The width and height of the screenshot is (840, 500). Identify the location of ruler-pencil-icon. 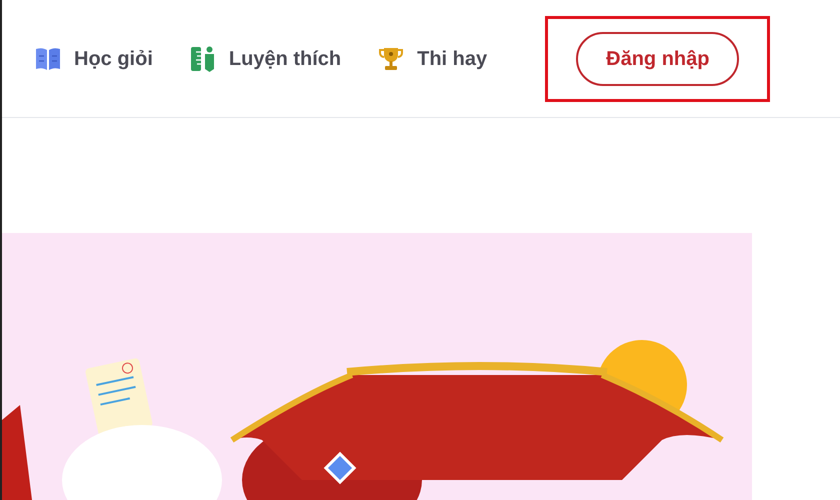
(202, 58).